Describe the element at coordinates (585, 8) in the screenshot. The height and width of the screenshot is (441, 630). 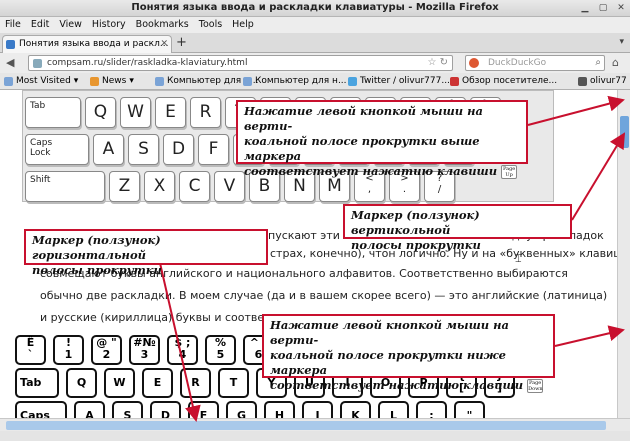
I see `minimize-icon: ▁` at that location.